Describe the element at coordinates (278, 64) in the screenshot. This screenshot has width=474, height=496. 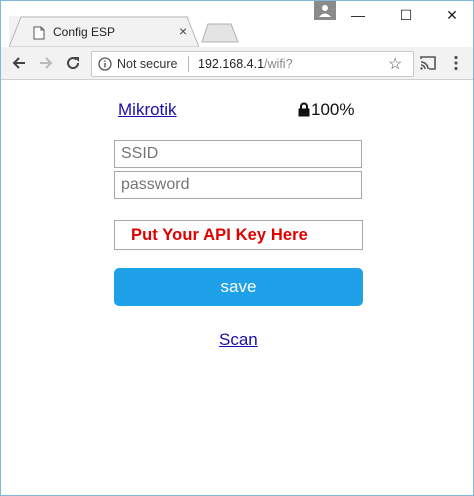
I see `url-path: /wifi?` at that location.